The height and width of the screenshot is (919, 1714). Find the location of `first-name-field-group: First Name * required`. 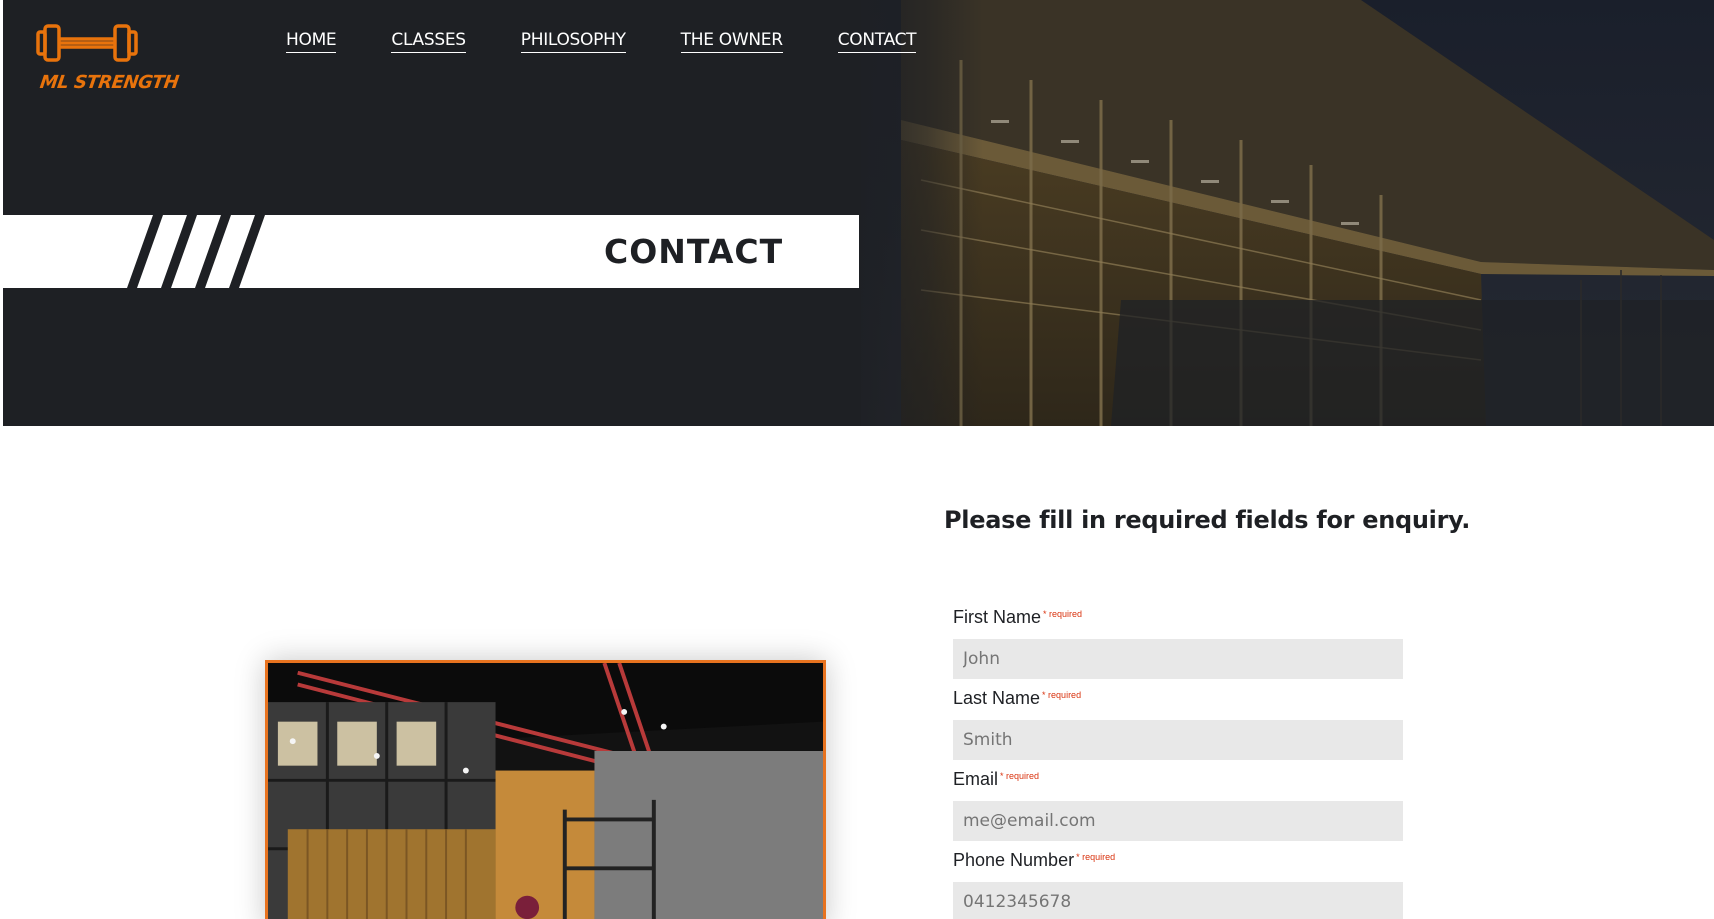

first-name-field-group: First Name * required is located at coordinates (1179, 642).